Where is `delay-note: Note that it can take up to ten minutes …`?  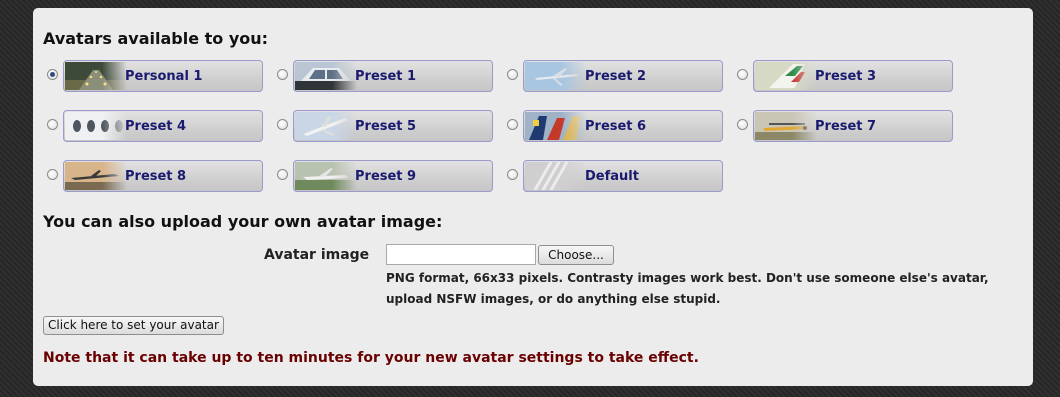
delay-note: Note that it can take up to ten minutes … is located at coordinates (371, 358).